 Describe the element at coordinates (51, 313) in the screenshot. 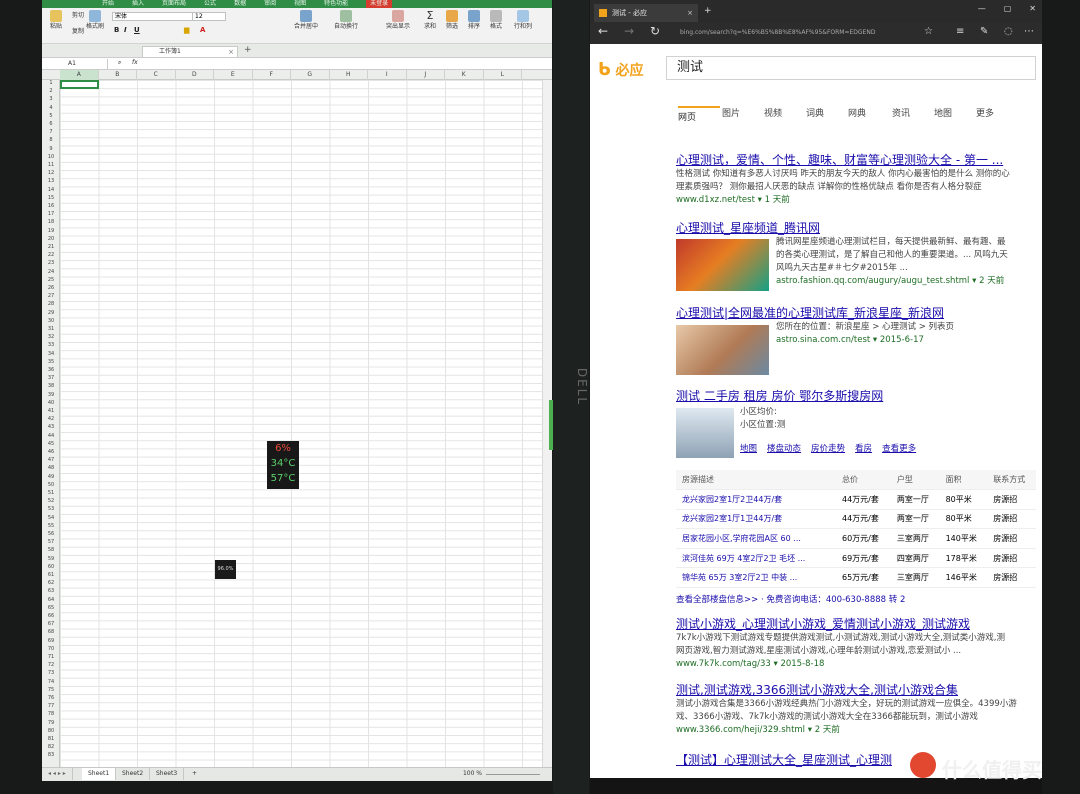

I see `row-header: 29` at that location.